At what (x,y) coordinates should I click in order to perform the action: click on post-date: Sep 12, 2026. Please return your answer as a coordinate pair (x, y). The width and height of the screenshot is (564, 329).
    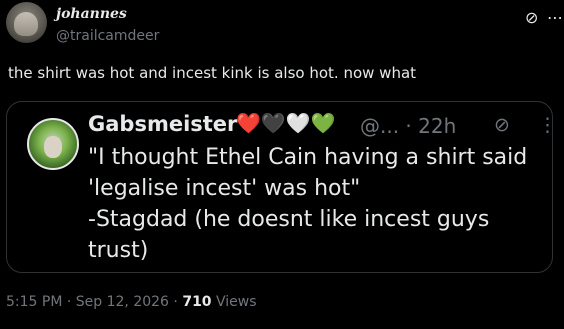
    Looking at the image, I should click on (122, 302).